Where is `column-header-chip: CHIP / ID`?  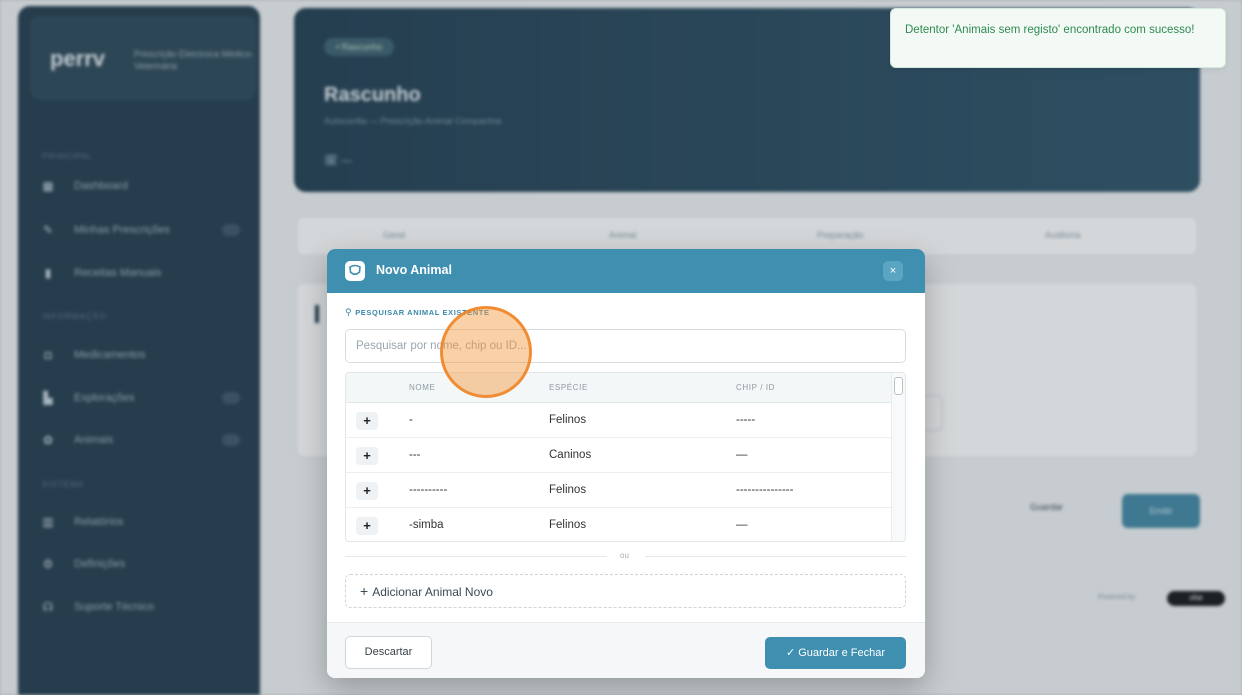 column-header-chip: CHIP / ID is located at coordinates (756, 387).